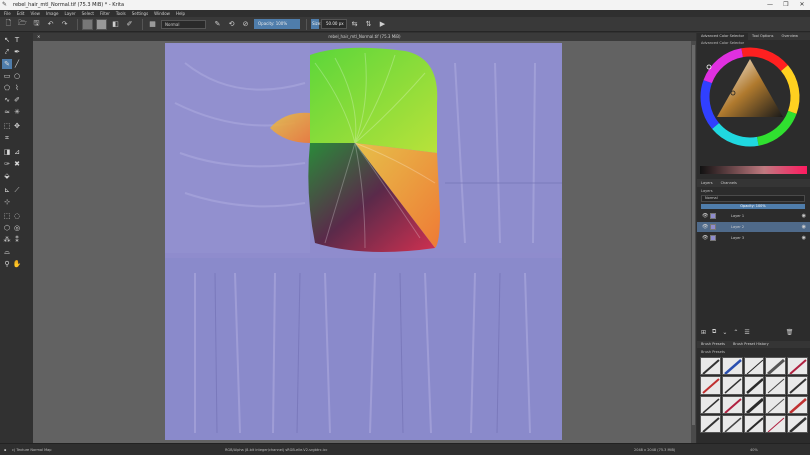  What do you see at coordinates (101, 24) in the screenshot?
I see `pattern-swatch` at bounding box center [101, 24].